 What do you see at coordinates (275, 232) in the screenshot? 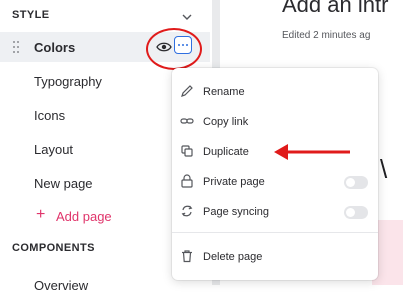
I see `menu-divider` at bounding box center [275, 232].